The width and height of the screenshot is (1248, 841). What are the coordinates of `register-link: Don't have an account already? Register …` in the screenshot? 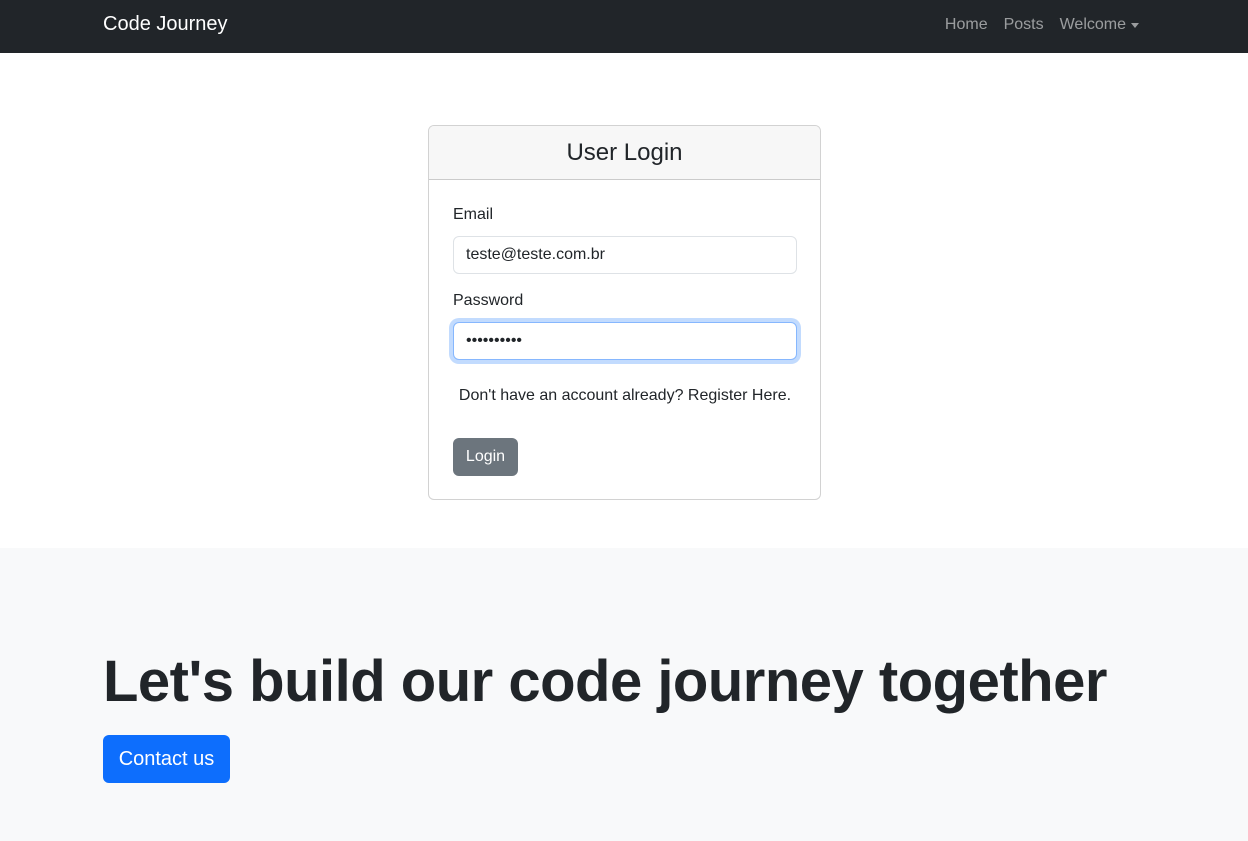 It's located at (625, 396).